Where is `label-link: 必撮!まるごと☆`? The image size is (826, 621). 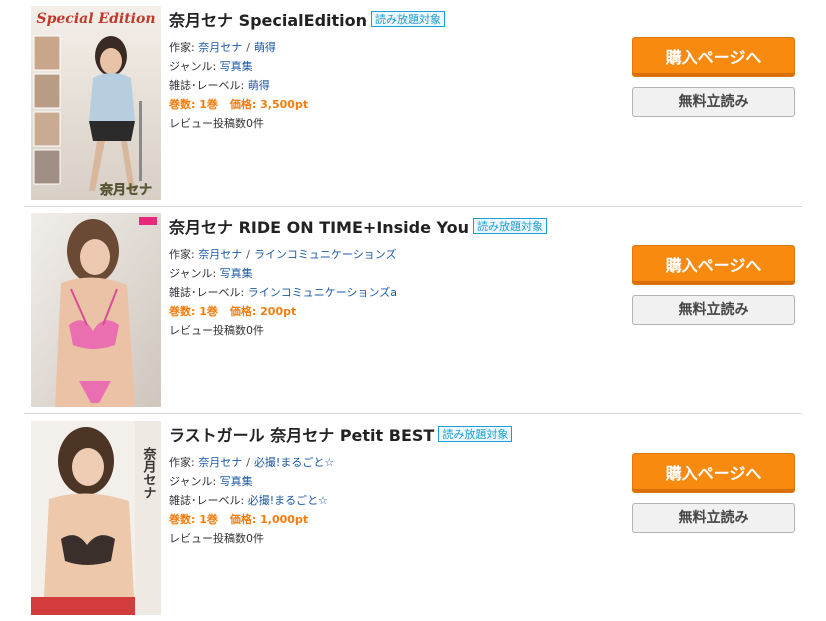 label-link: 必撮!まるごと☆ is located at coordinates (288, 500).